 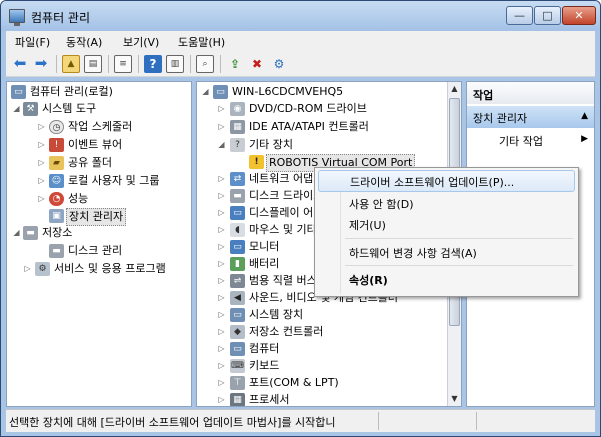 I want to click on performance-icon: ◔, so click(x=56, y=199).